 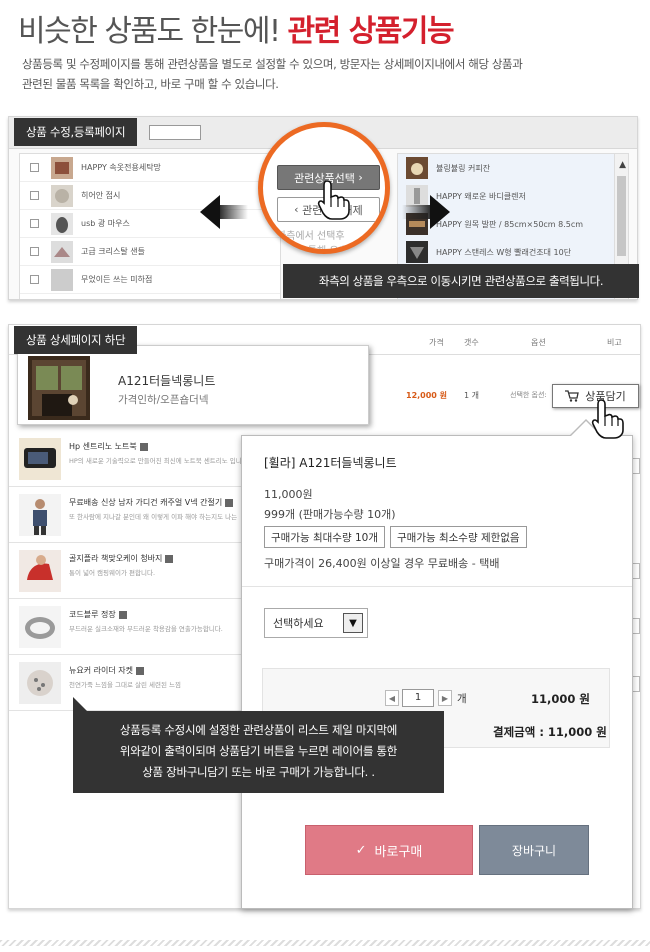 I want to click on page-title-accent: 관련 상품기능, so click(x=371, y=31).